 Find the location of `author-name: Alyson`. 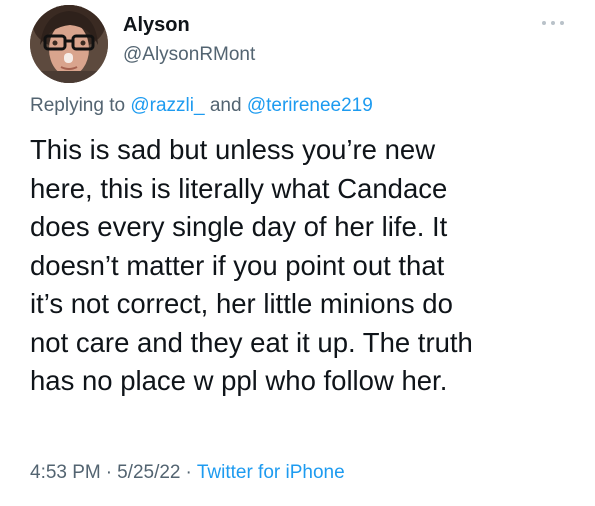

author-name: Alyson is located at coordinates (156, 25).